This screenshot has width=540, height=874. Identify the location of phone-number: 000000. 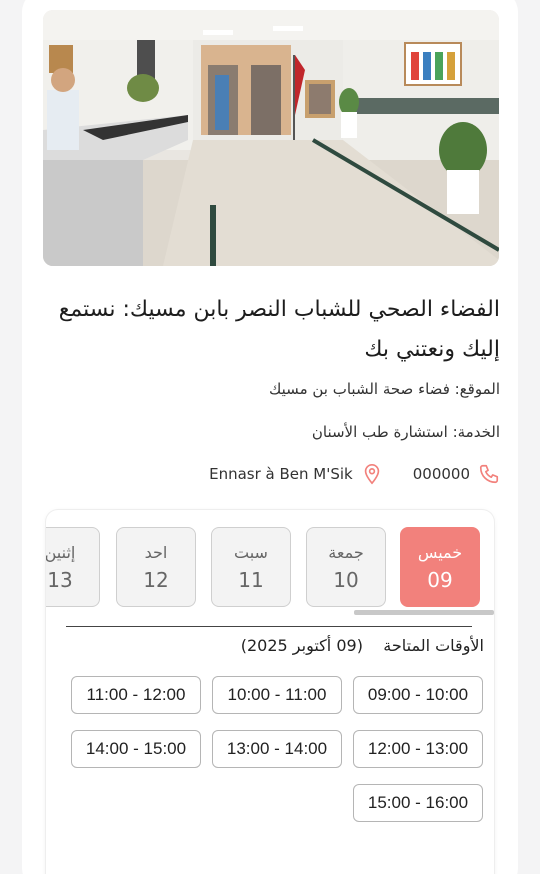
(441, 474).